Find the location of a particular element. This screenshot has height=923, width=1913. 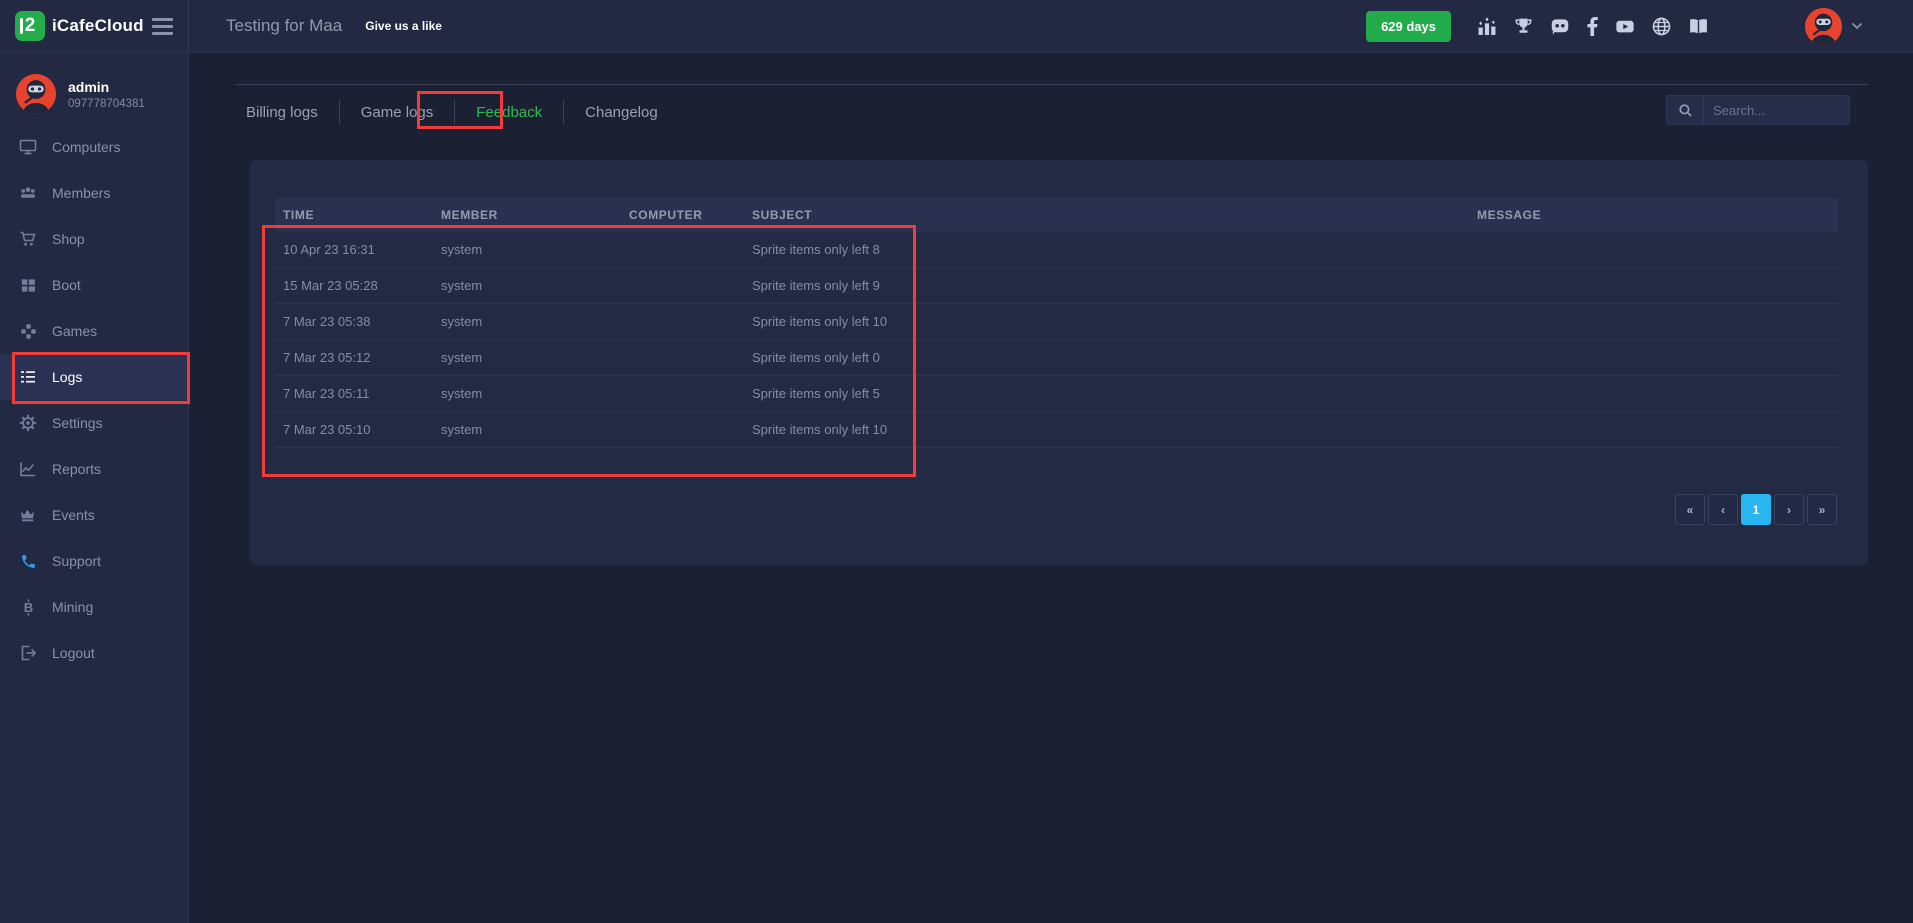

avatar is located at coordinates (1823, 26).